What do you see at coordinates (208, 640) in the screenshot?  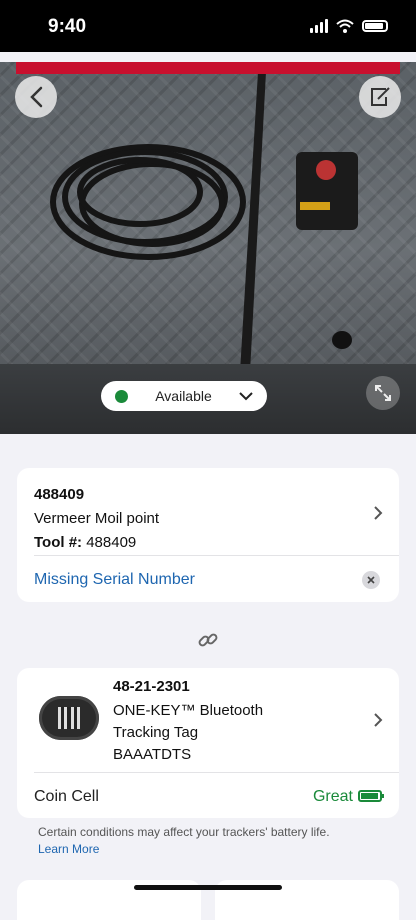 I see `link-icon` at bounding box center [208, 640].